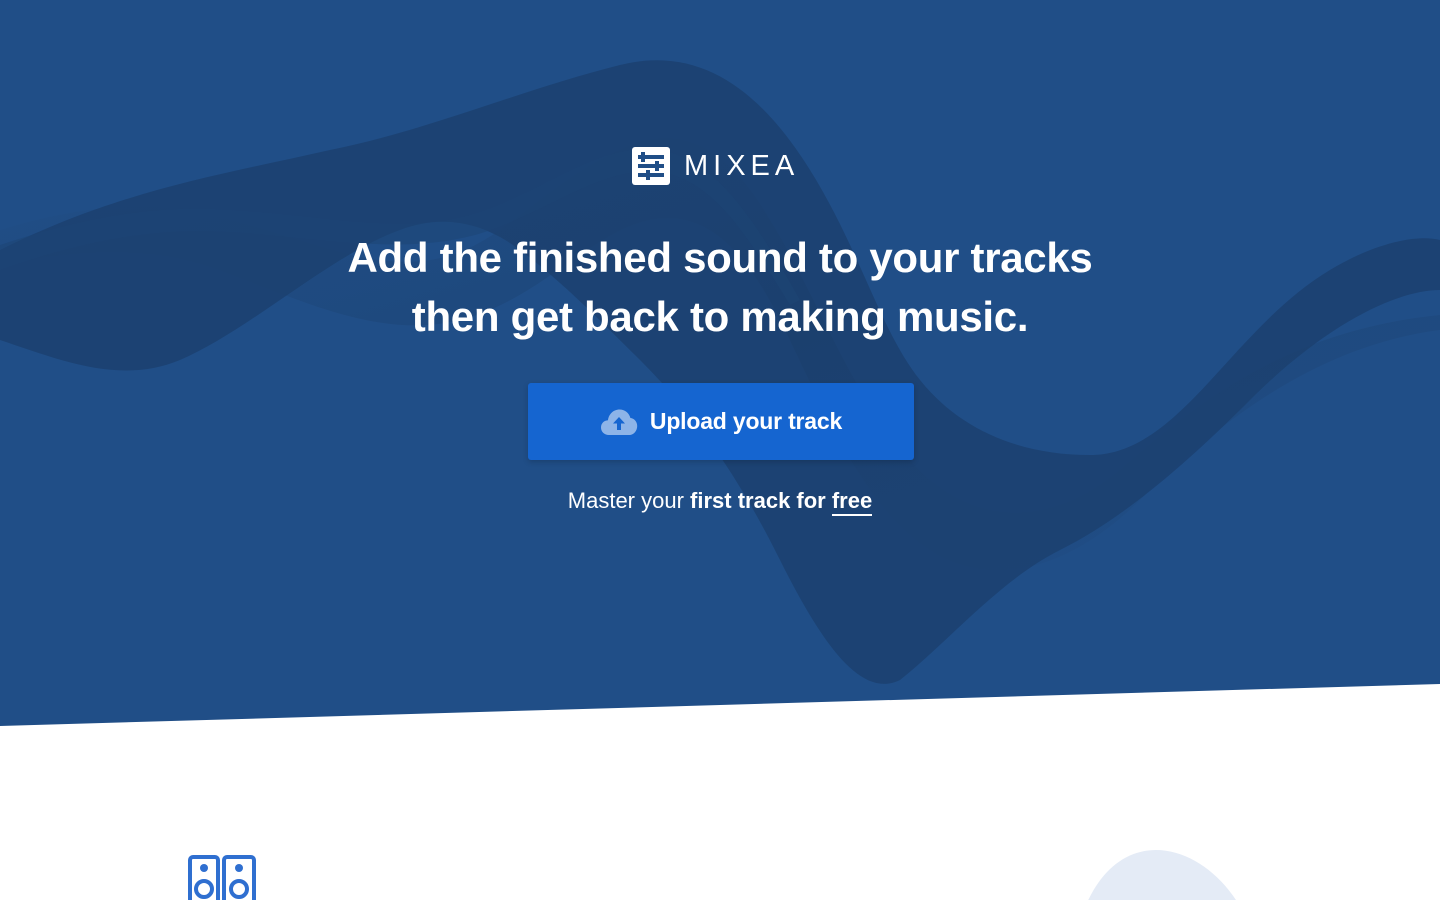 Image resolution: width=1440 pixels, height=900 pixels. What do you see at coordinates (629, 500) in the screenshot?
I see `free-offer-part-1: Master your` at bounding box center [629, 500].